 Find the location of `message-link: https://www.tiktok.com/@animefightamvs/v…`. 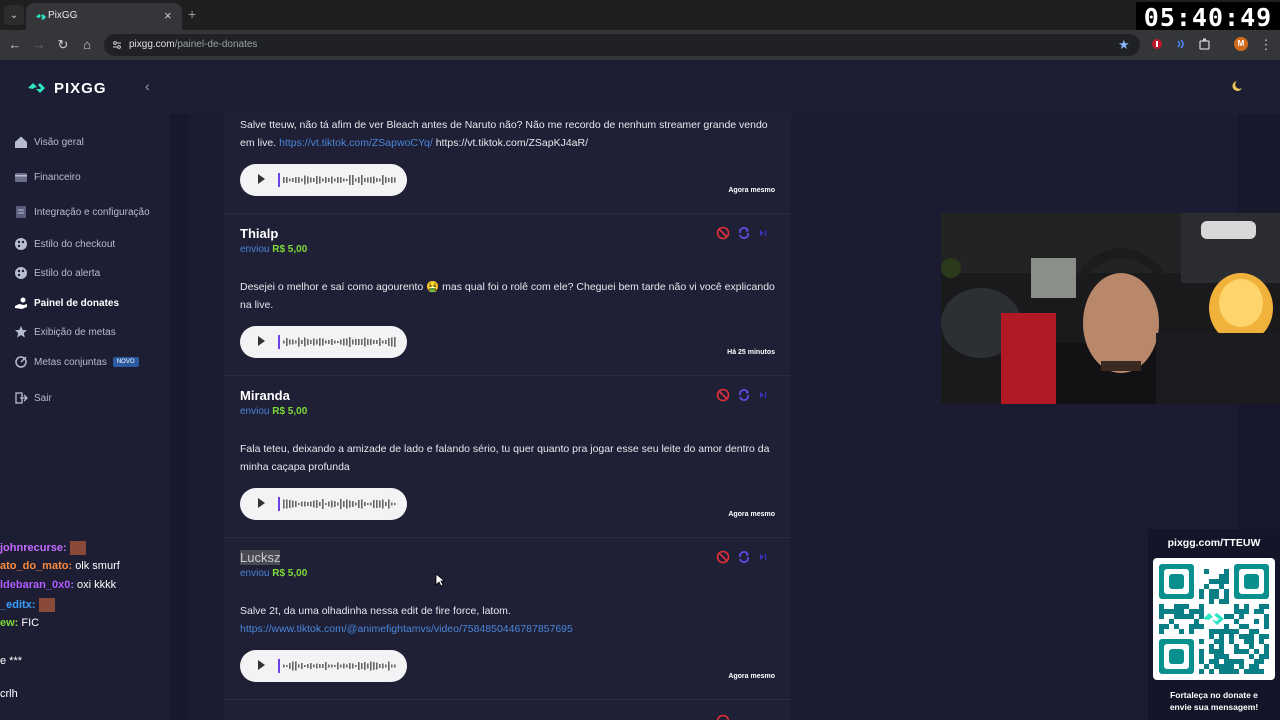

message-link: https://www.tiktok.com/@animefightamvs/v… is located at coordinates (406, 629).